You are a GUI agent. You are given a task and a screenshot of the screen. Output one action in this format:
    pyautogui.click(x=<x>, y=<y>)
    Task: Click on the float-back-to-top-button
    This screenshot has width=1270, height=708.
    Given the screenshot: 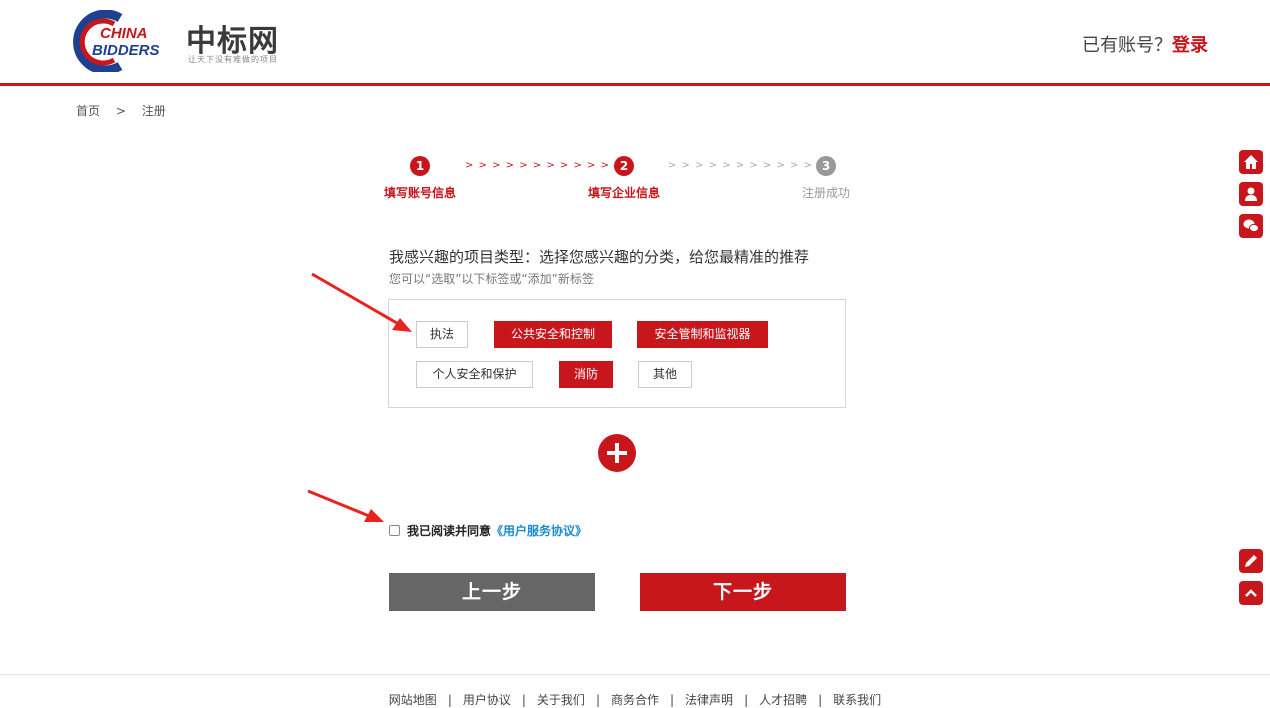 What is the action you would take?
    pyautogui.click(x=1251, y=593)
    